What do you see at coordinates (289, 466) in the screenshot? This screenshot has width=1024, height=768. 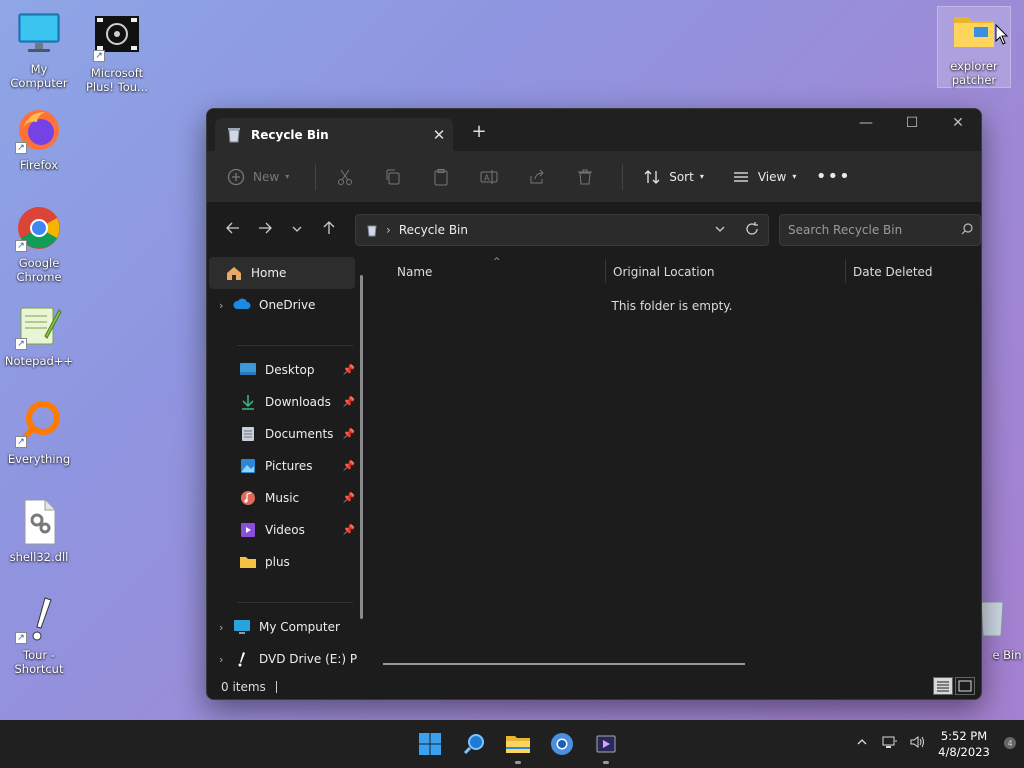 I see `nav-item-label: Pictures` at bounding box center [289, 466].